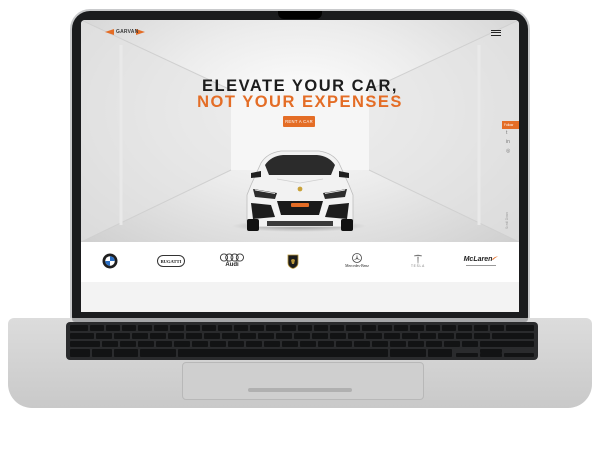 The width and height of the screenshot is (604, 453). I want to click on rent-a-car-button: RENT A CAR, so click(299, 121).